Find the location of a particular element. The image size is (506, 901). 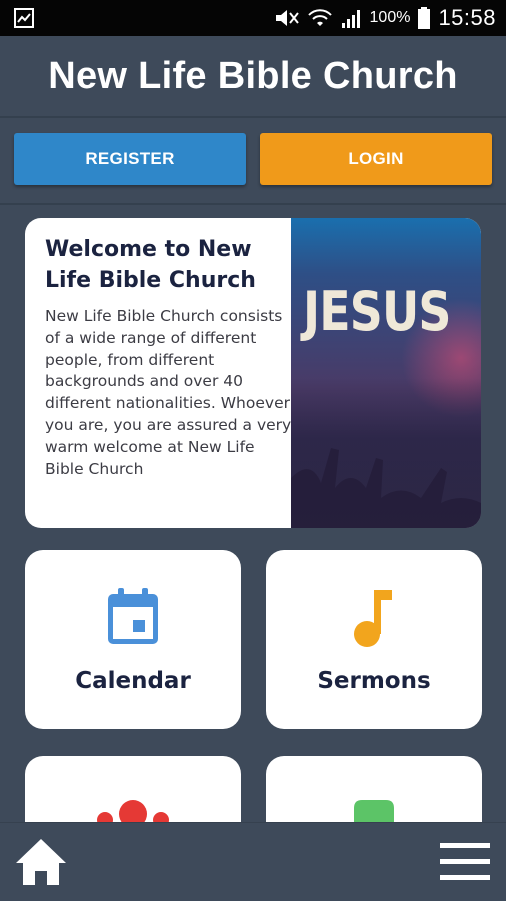

wifi-icon is located at coordinates (319, 17).